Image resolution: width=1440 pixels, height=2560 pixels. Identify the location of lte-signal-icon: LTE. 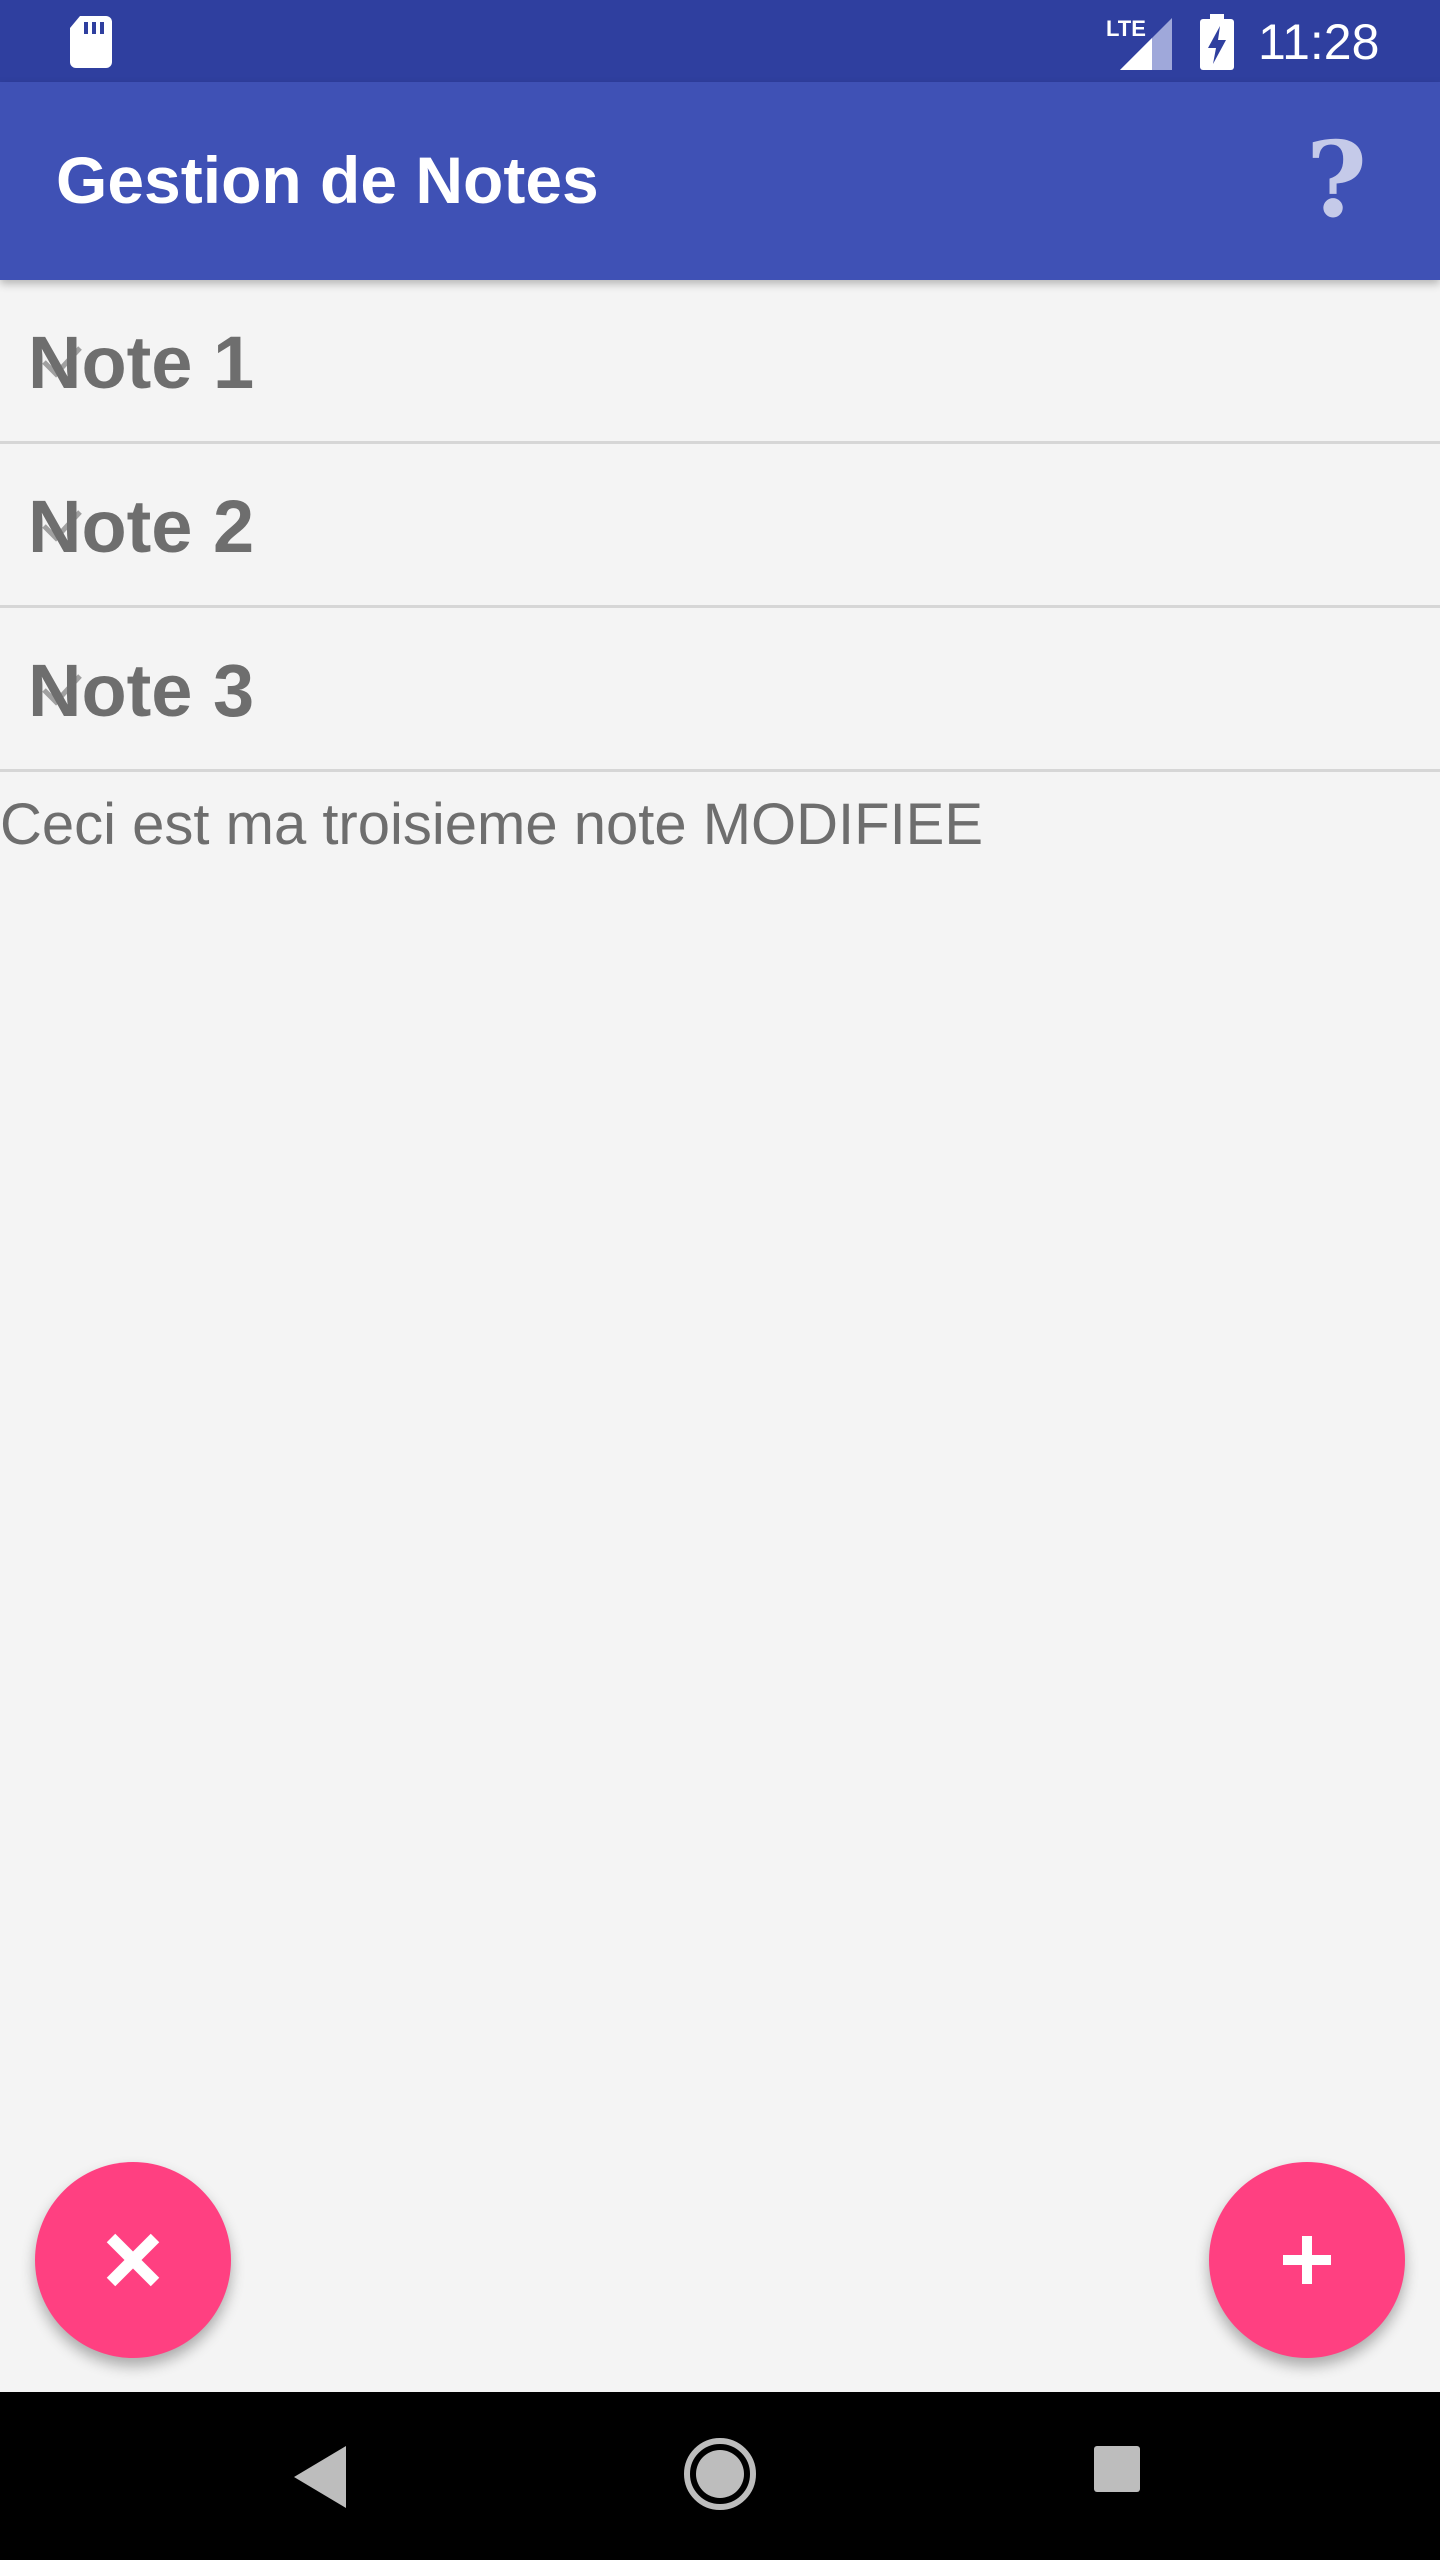
(1139, 43).